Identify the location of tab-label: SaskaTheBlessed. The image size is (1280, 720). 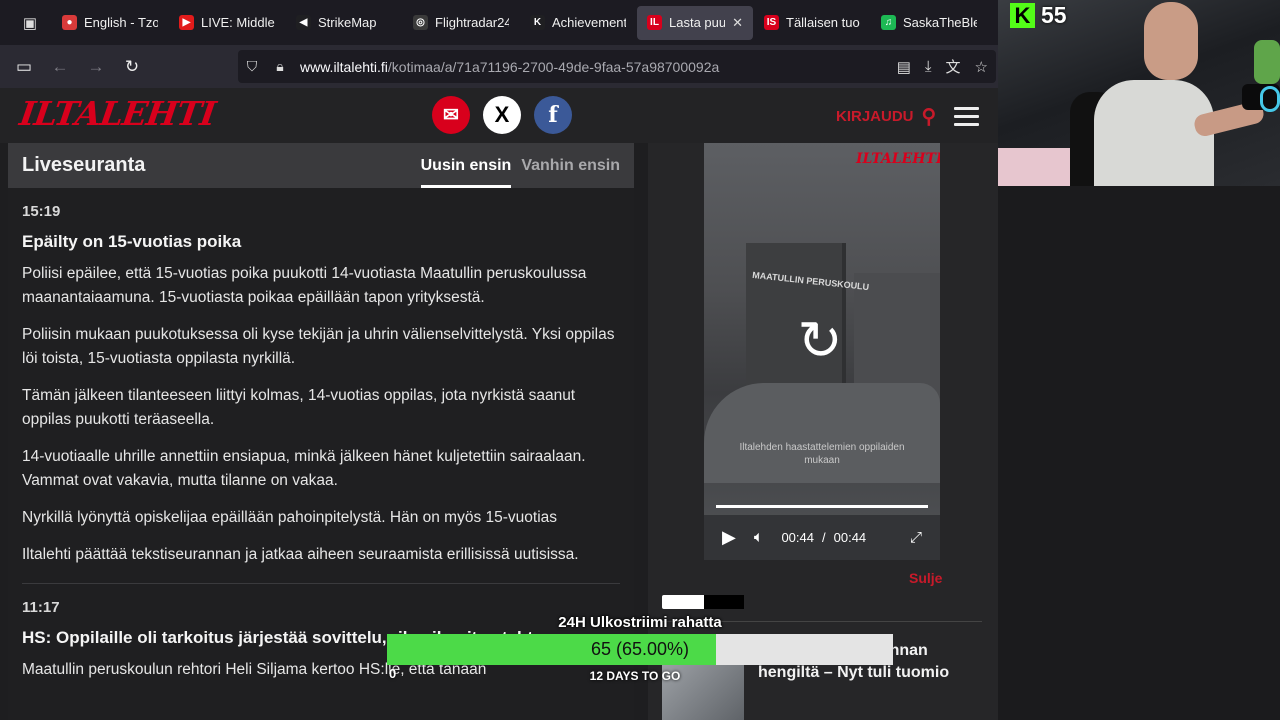
(940, 22).